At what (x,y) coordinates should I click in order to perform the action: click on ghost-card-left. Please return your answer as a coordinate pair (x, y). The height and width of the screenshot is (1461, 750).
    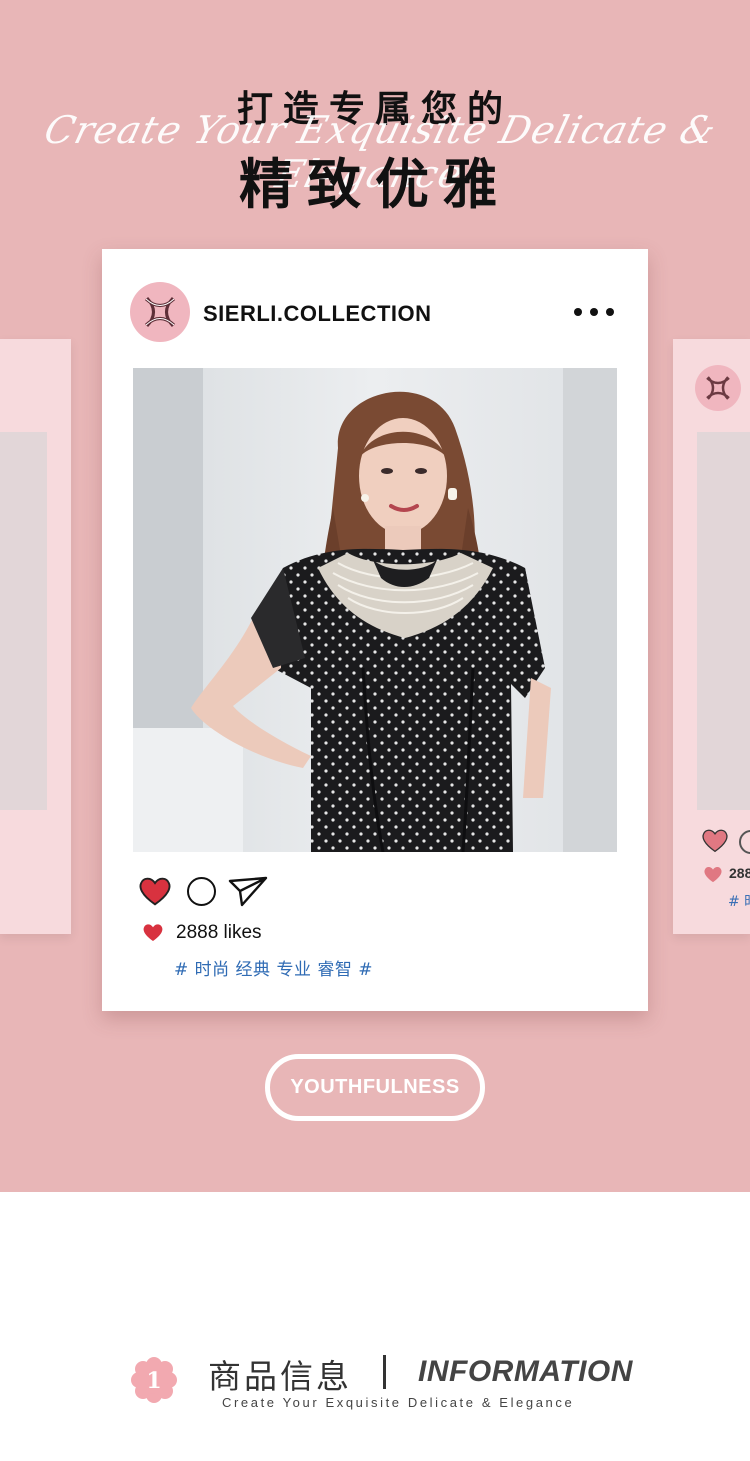
    Looking at the image, I should click on (35, 636).